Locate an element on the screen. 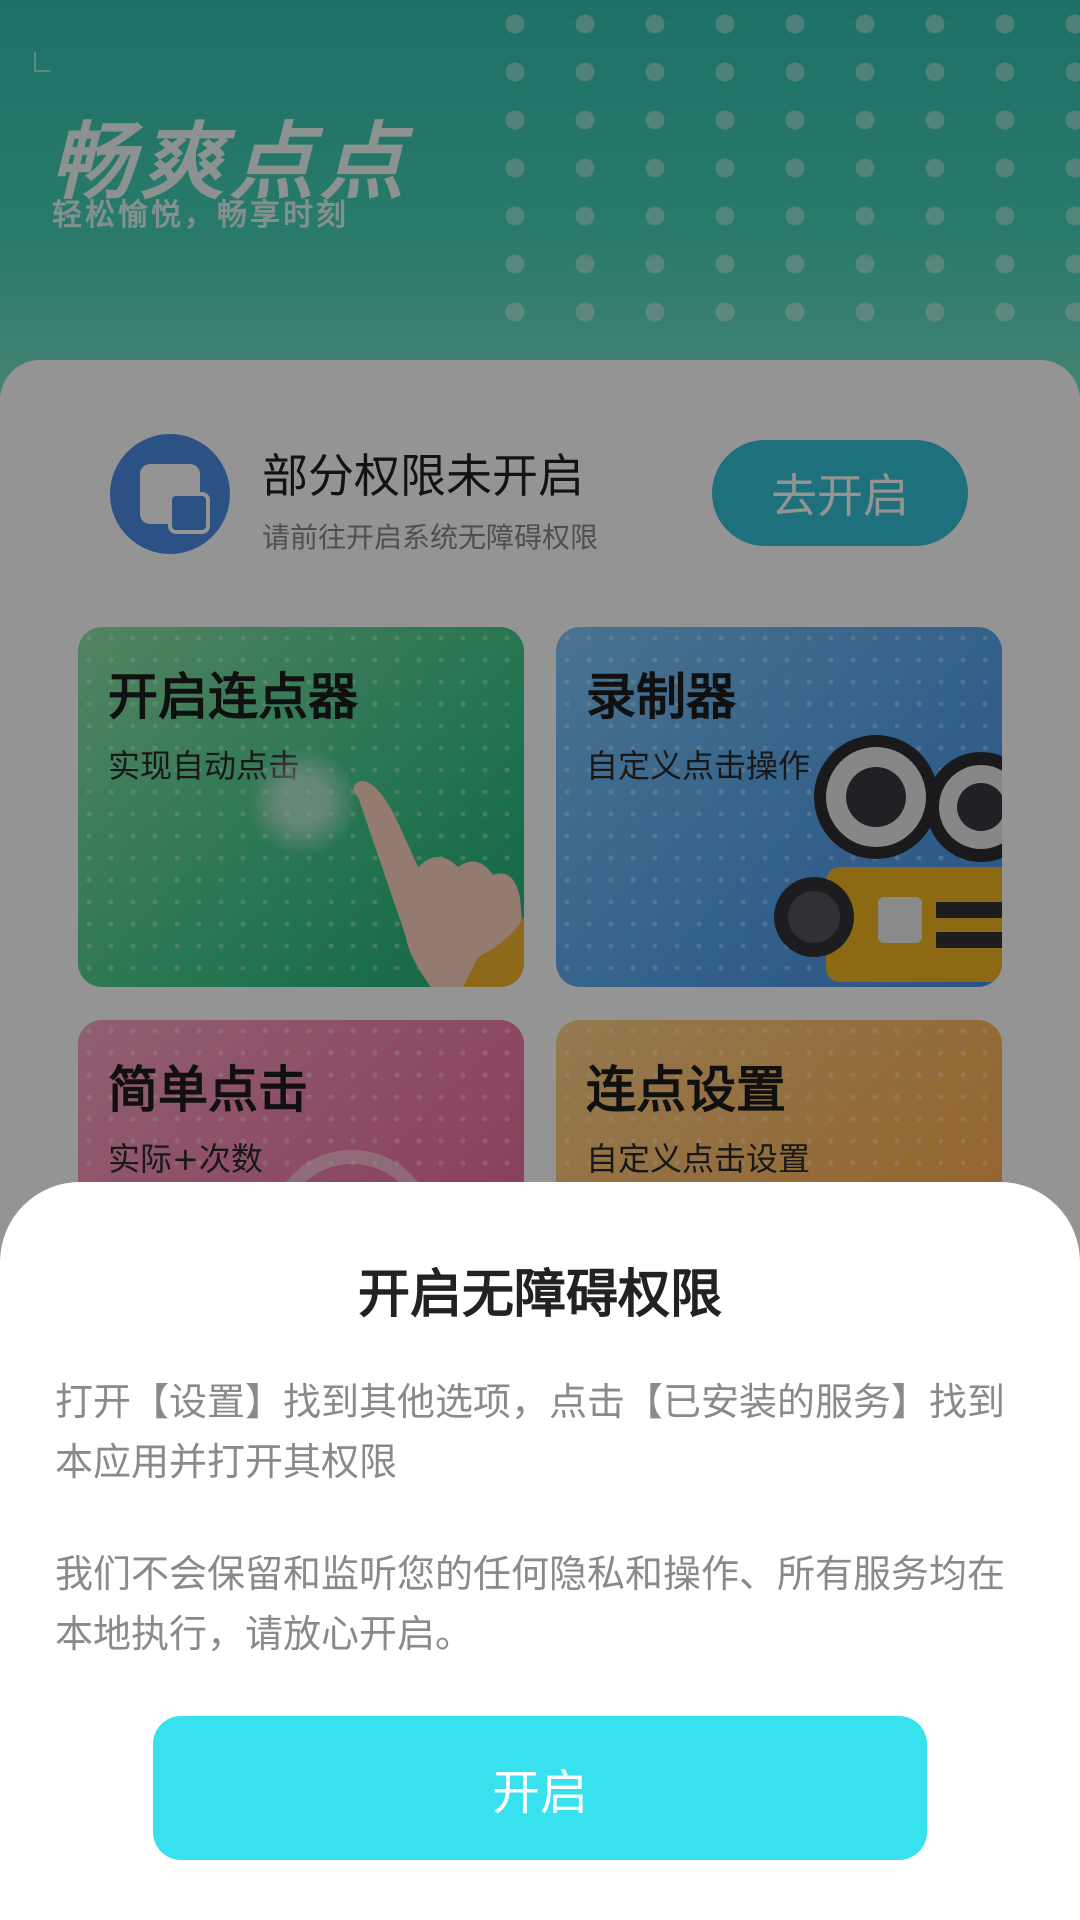 The height and width of the screenshot is (1920, 1080). enable-button: 开启 is located at coordinates (540, 1788).